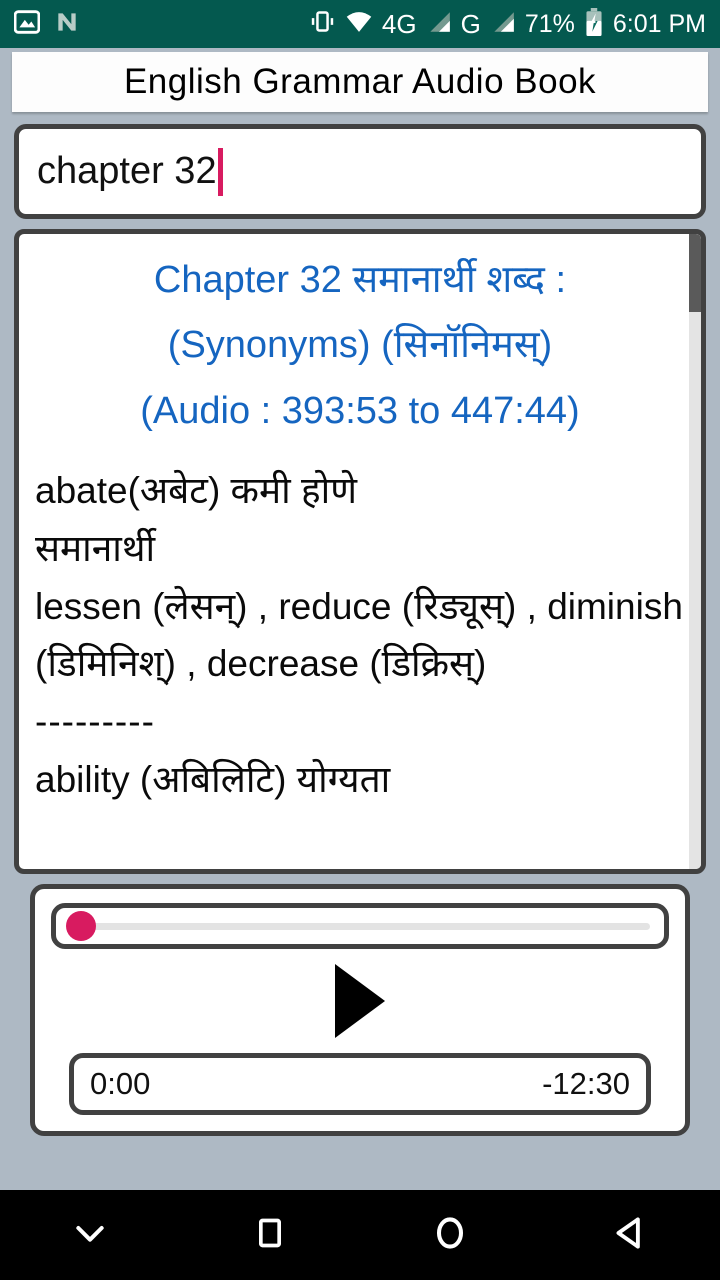  Describe the element at coordinates (360, 345) in the screenshot. I see `chapter-heading-line-2: (Synonyms) (सिनॉनिमस्)` at that location.